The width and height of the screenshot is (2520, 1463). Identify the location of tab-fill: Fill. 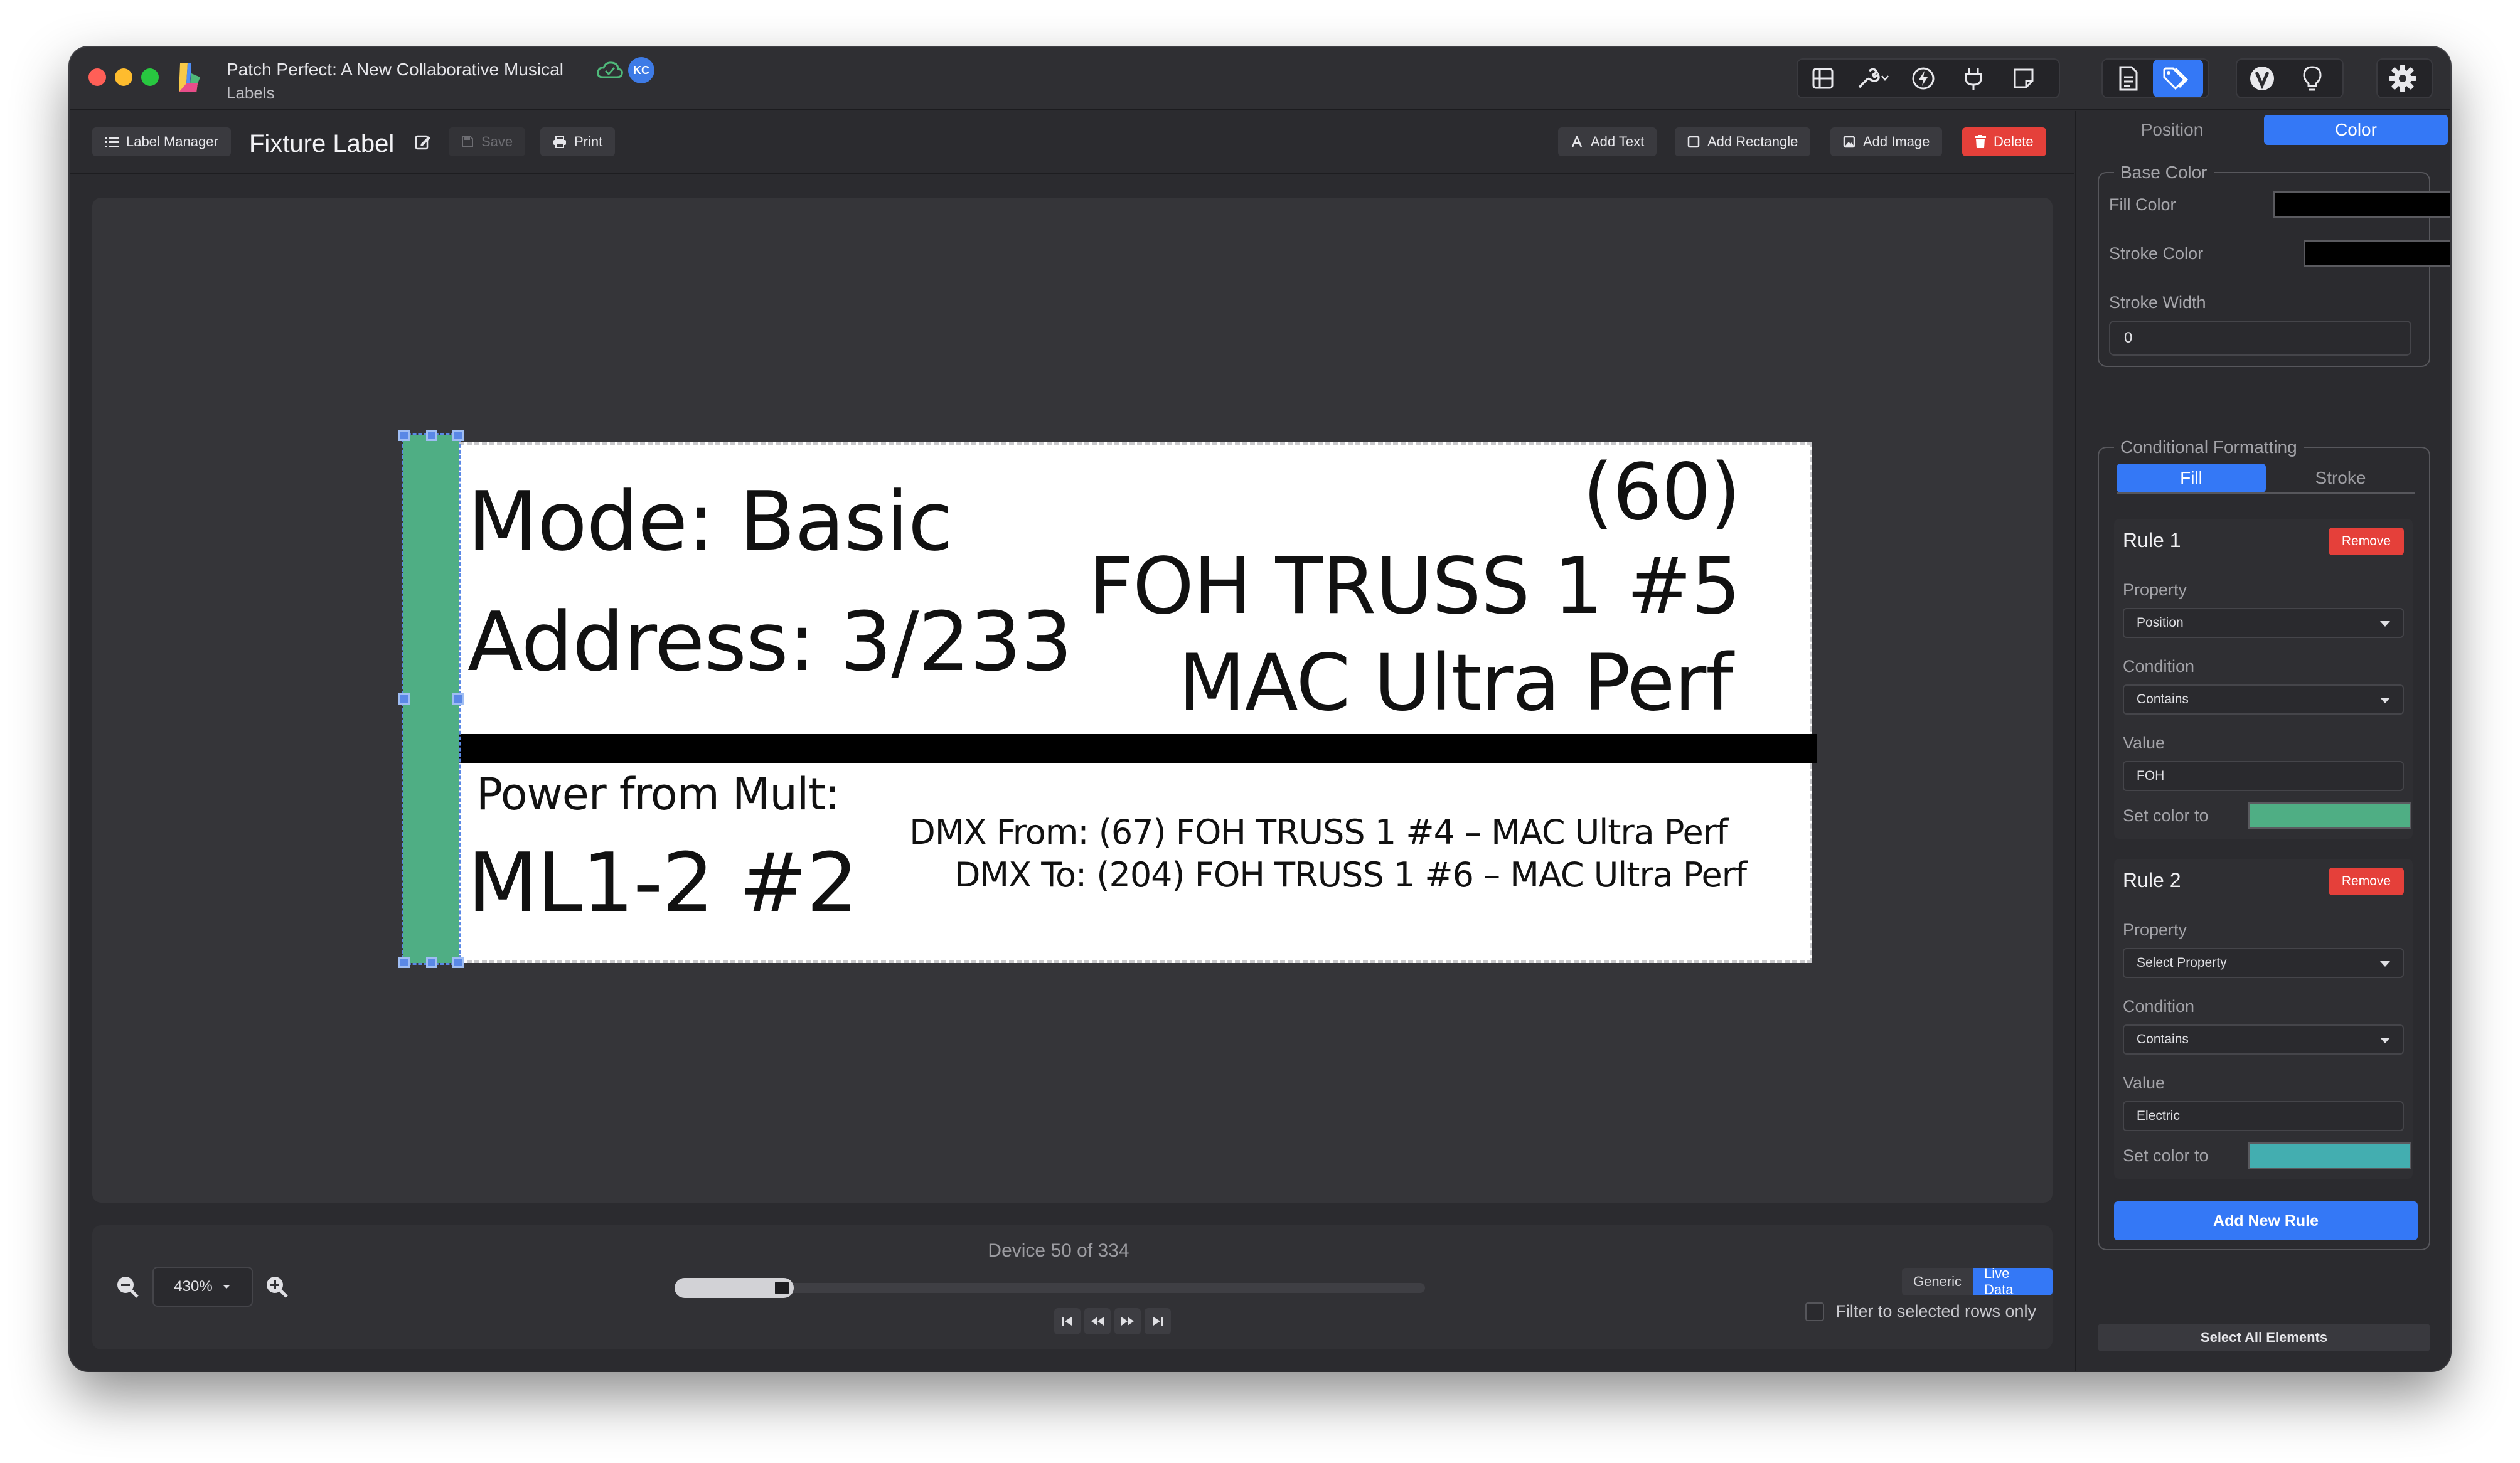
(2191, 478).